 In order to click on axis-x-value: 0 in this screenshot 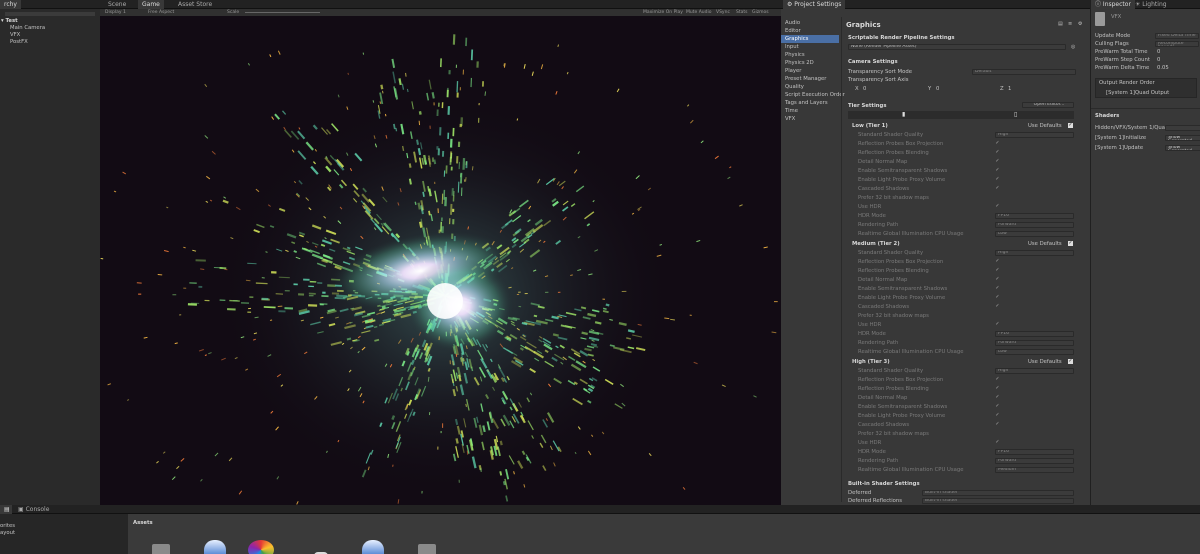, I will do `click(864, 89)`.